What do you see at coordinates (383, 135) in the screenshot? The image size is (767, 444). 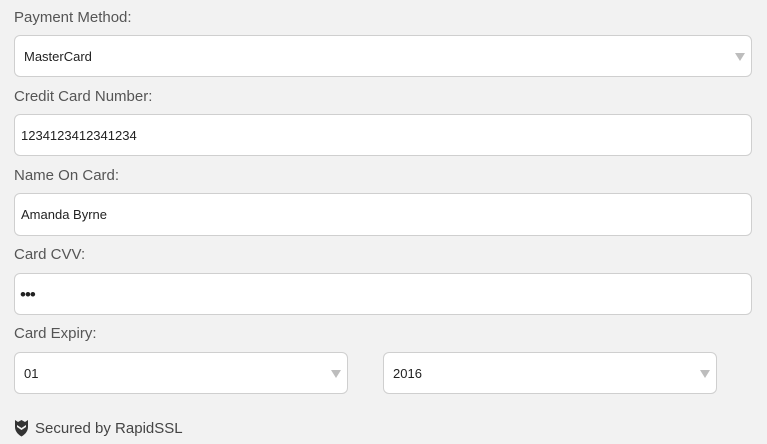 I see `card-number-input: 1234123412341234` at bounding box center [383, 135].